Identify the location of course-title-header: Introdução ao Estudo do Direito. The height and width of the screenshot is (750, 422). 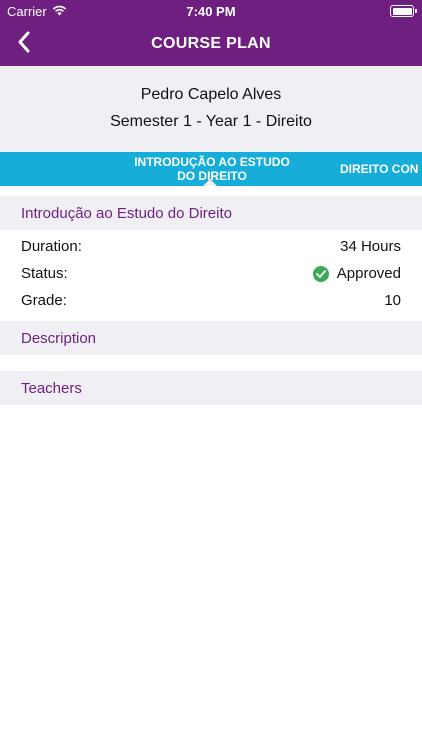
(211, 213).